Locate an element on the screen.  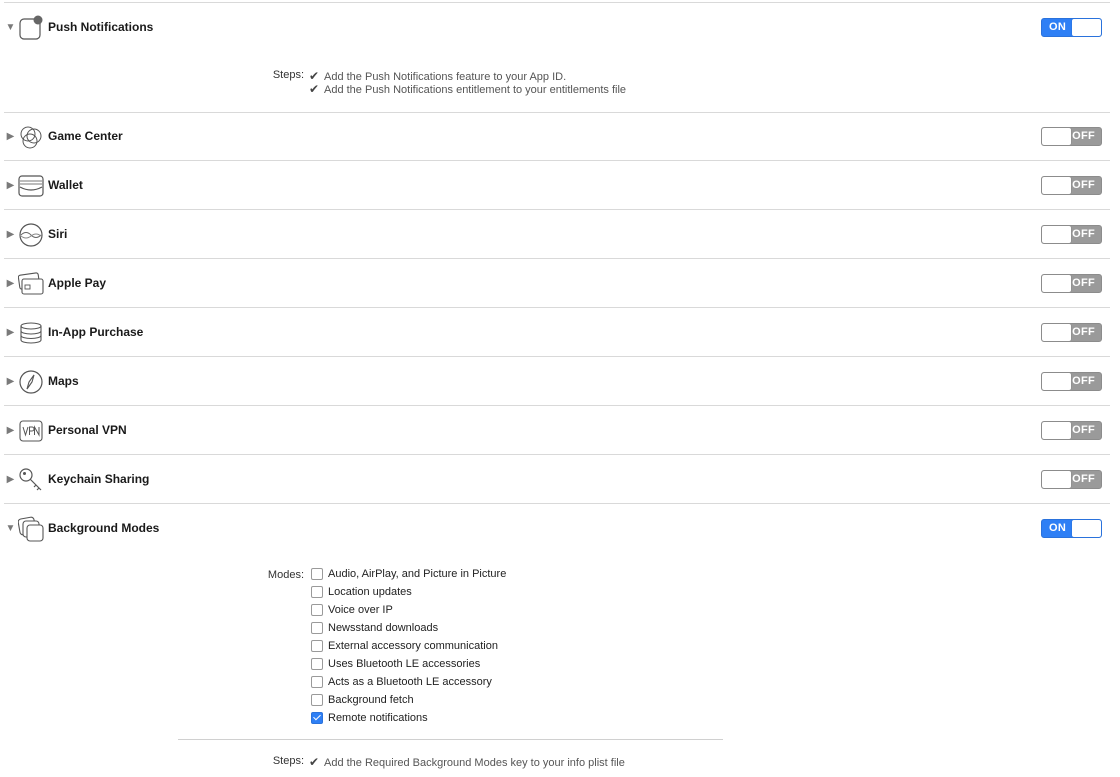
disclosure-triangle-push-notifications: ▼ is located at coordinates (10, 27).